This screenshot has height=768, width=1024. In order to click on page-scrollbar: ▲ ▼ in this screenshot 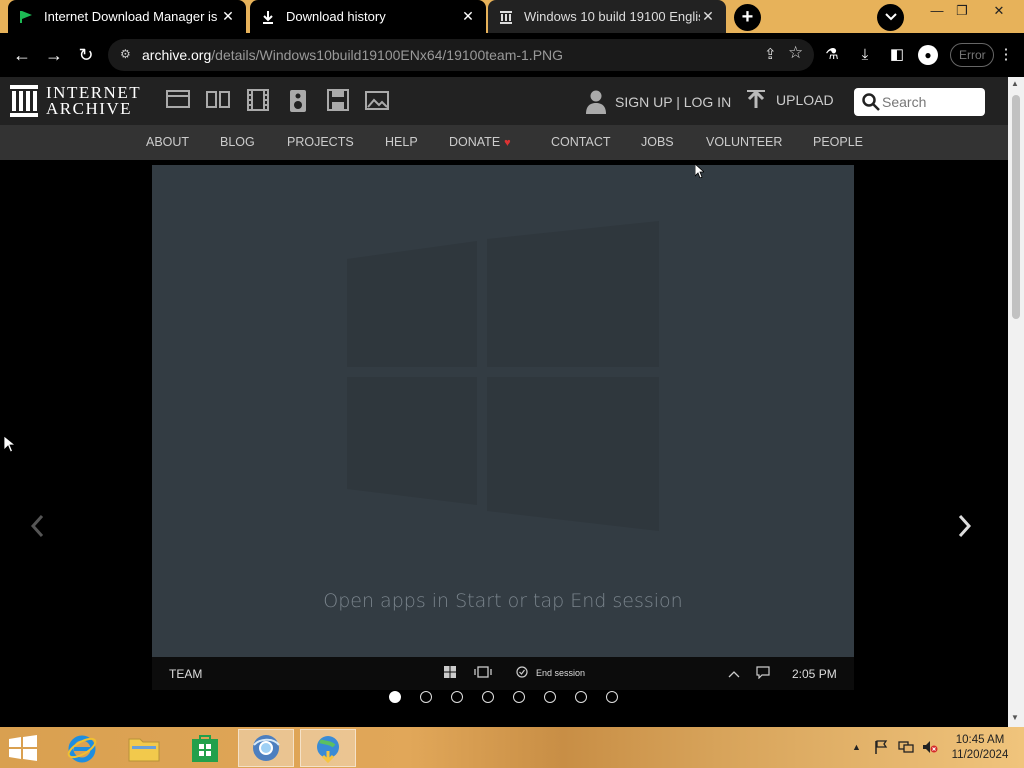, I will do `click(1016, 402)`.